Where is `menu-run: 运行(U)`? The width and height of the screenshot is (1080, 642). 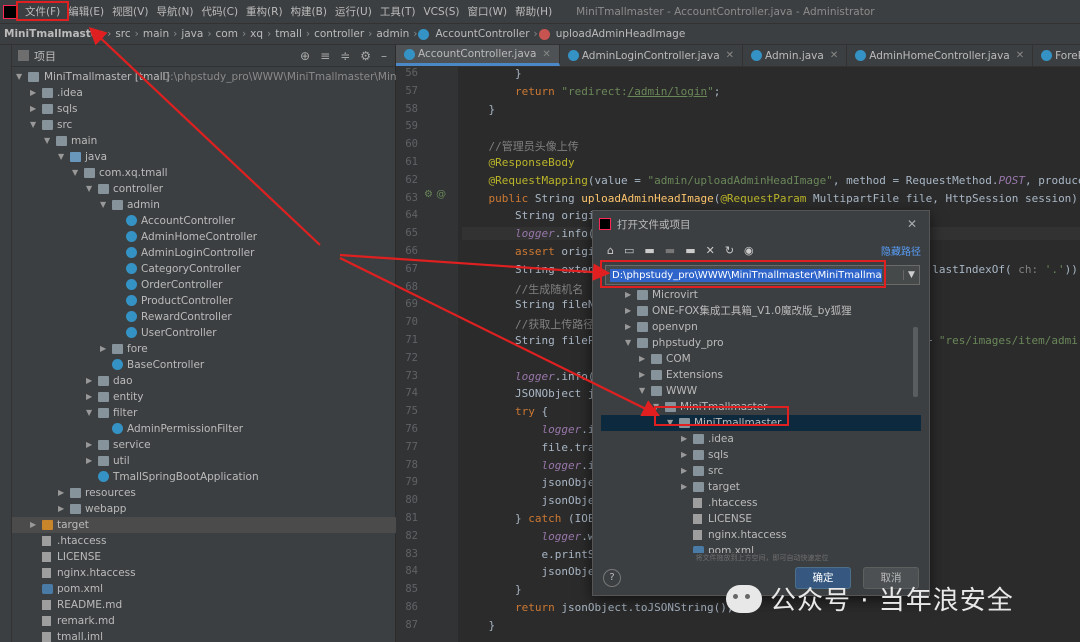 menu-run: 运行(U) is located at coordinates (353, 11).